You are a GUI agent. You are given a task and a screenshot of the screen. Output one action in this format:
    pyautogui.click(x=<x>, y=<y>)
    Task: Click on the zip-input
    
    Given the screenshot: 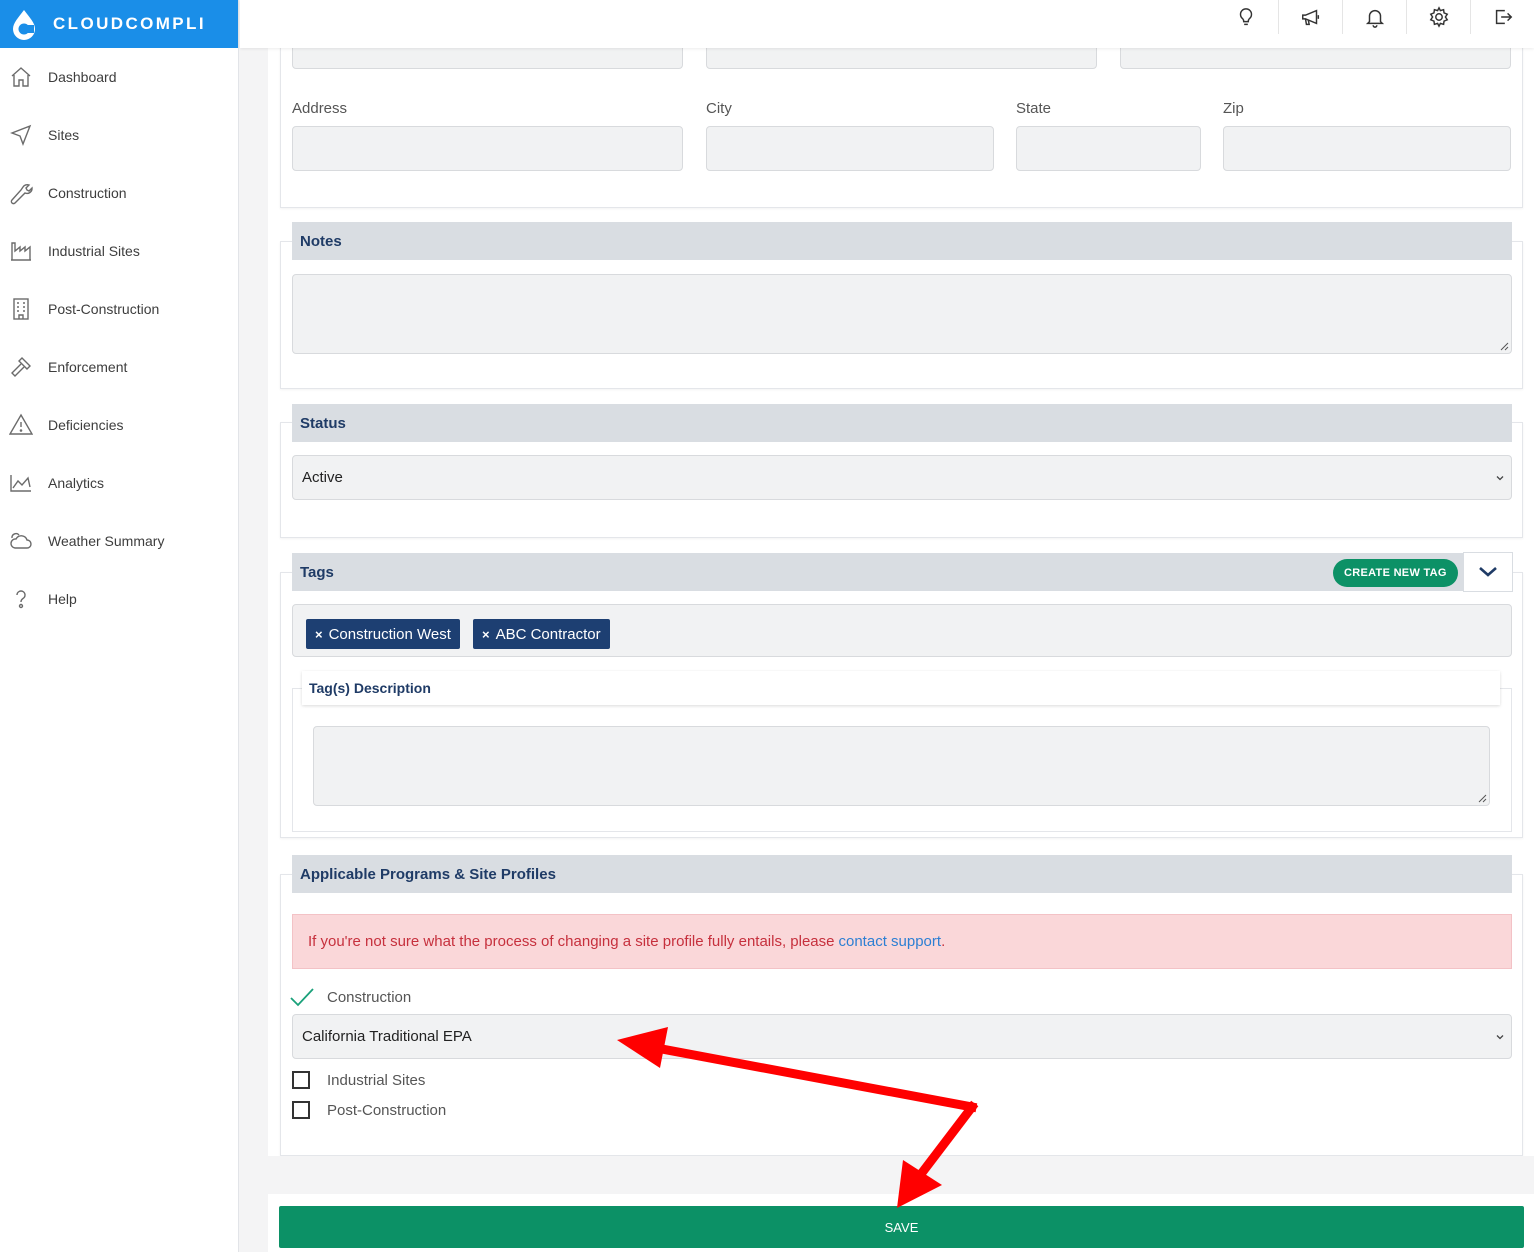 What is the action you would take?
    pyautogui.click(x=1367, y=148)
    